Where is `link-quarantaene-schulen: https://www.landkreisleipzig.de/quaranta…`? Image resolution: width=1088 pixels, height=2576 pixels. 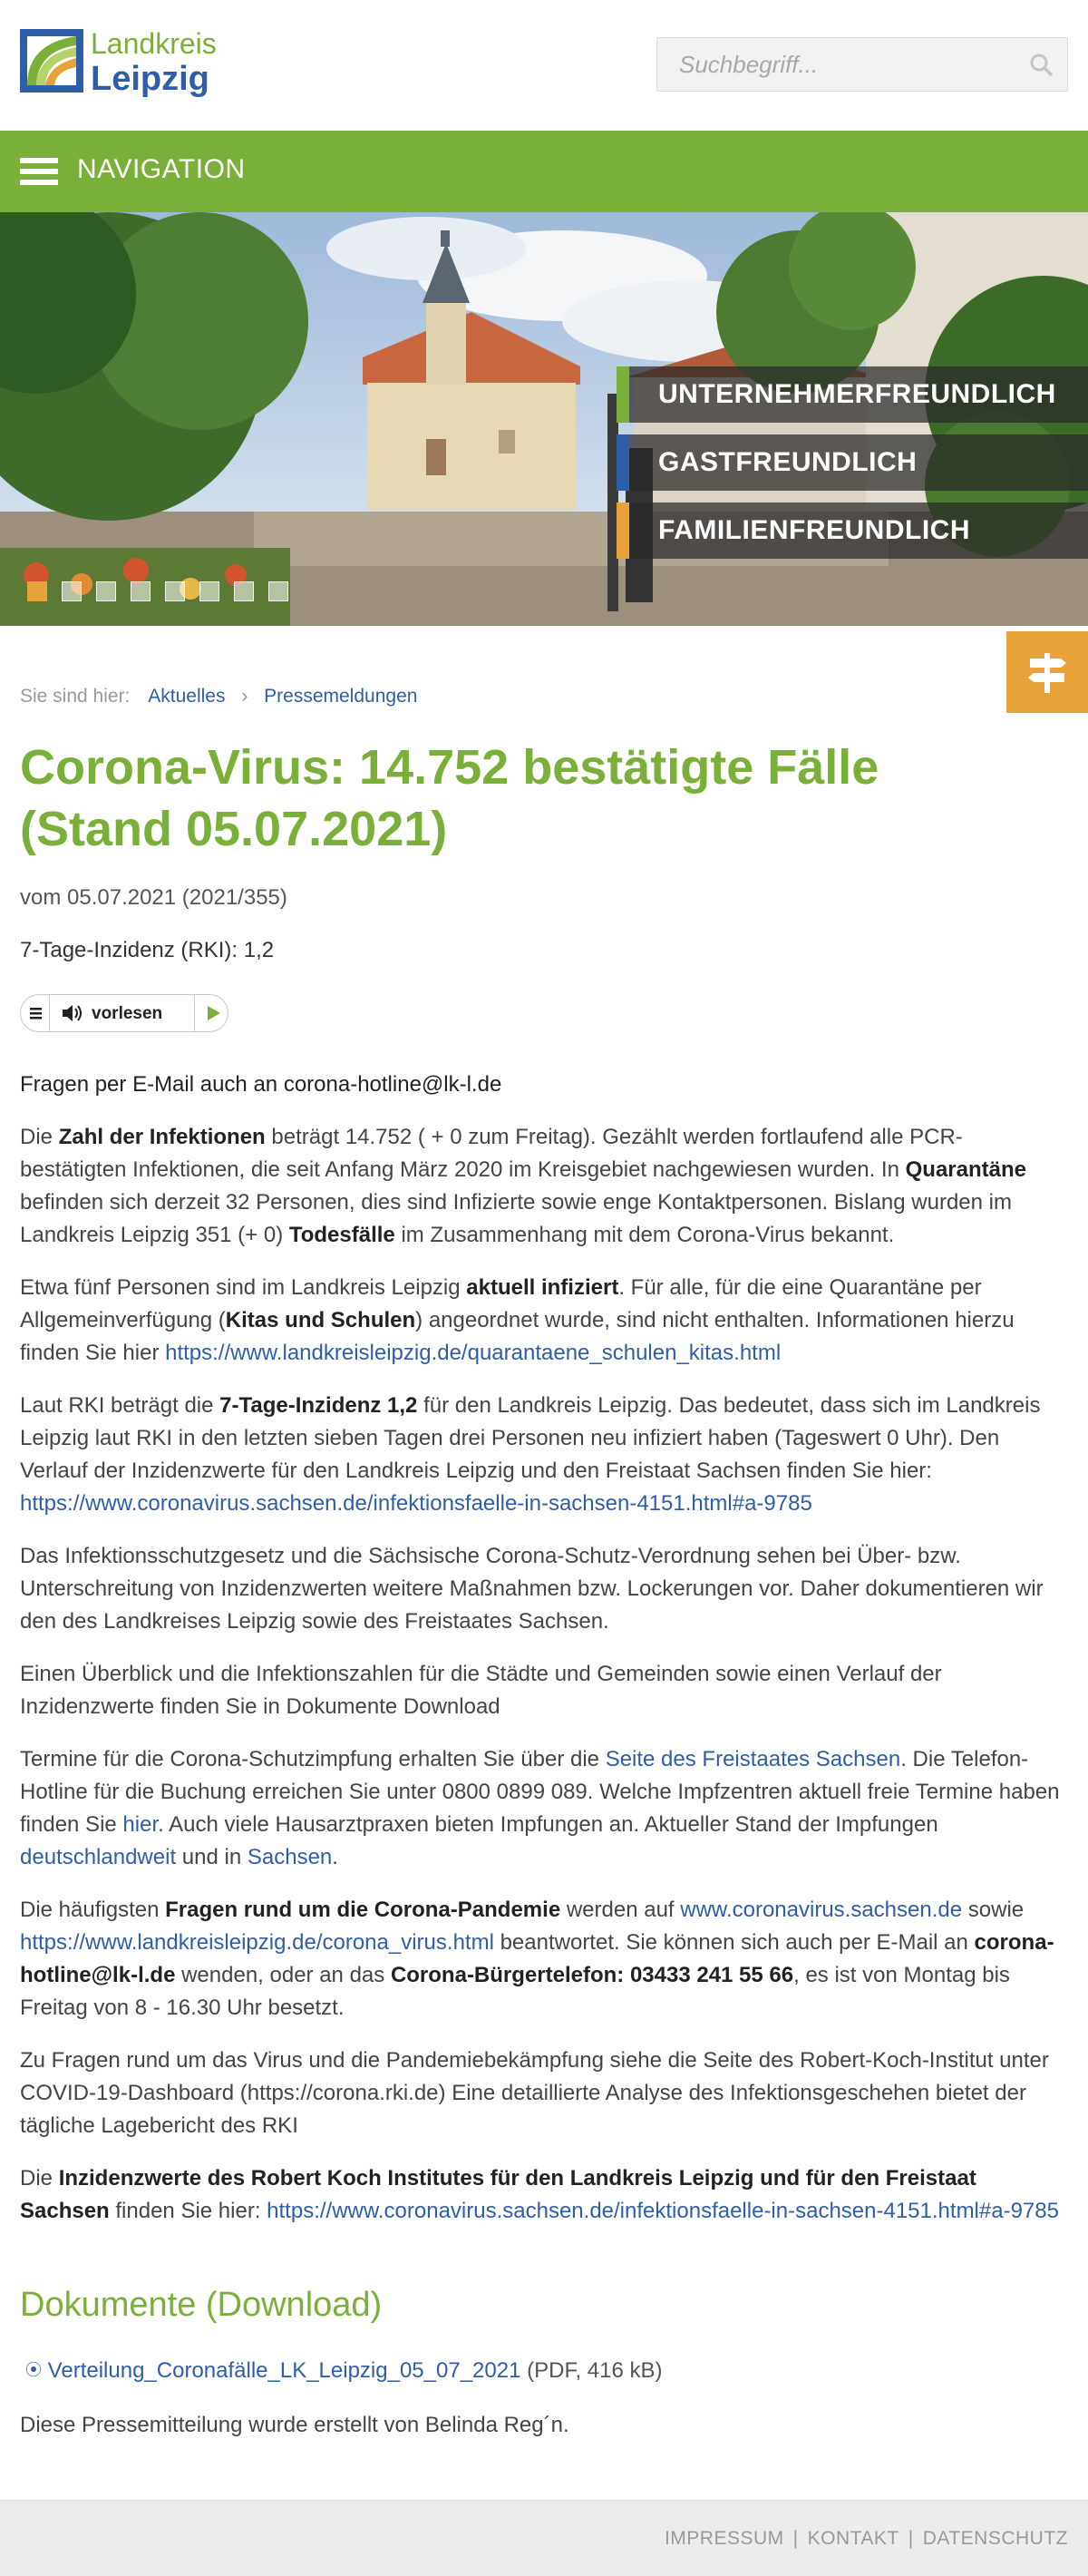 link-quarantaene-schulen: https://www.landkreisleipzig.de/quaranta… is located at coordinates (473, 1353).